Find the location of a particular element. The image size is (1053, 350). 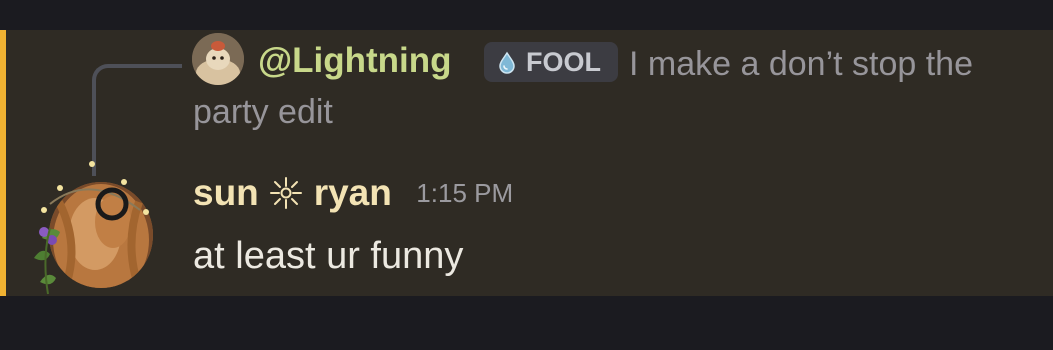

author-name-last: ryan is located at coordinates (353, 192).